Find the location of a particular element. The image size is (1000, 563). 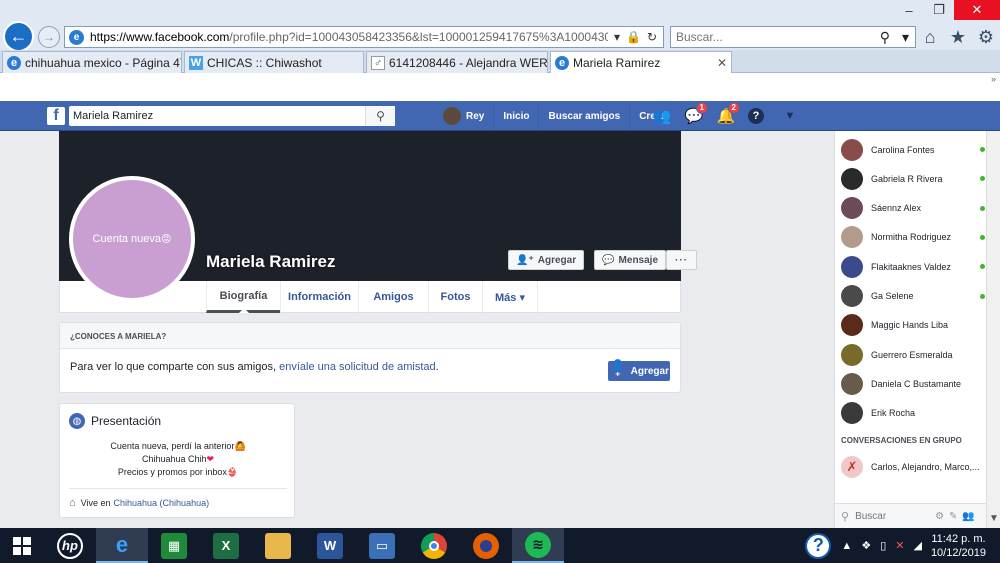

messenger-icon: 💬 1 is located at coordinates (696, 113).